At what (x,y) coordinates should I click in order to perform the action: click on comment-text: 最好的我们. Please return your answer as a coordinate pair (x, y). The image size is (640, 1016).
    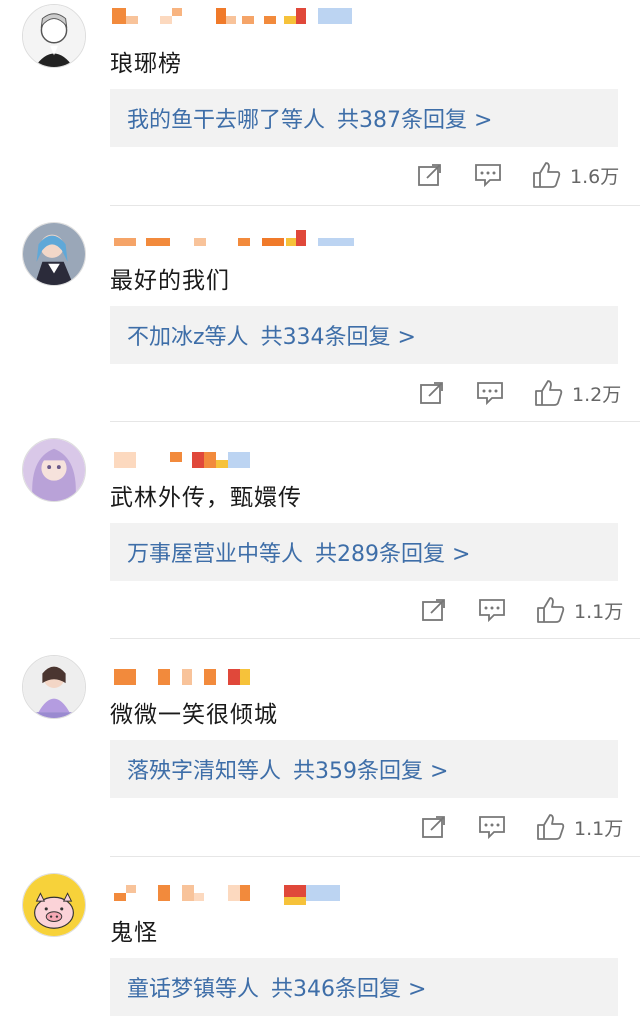
    Looking at the image, I should click on (170, 281).